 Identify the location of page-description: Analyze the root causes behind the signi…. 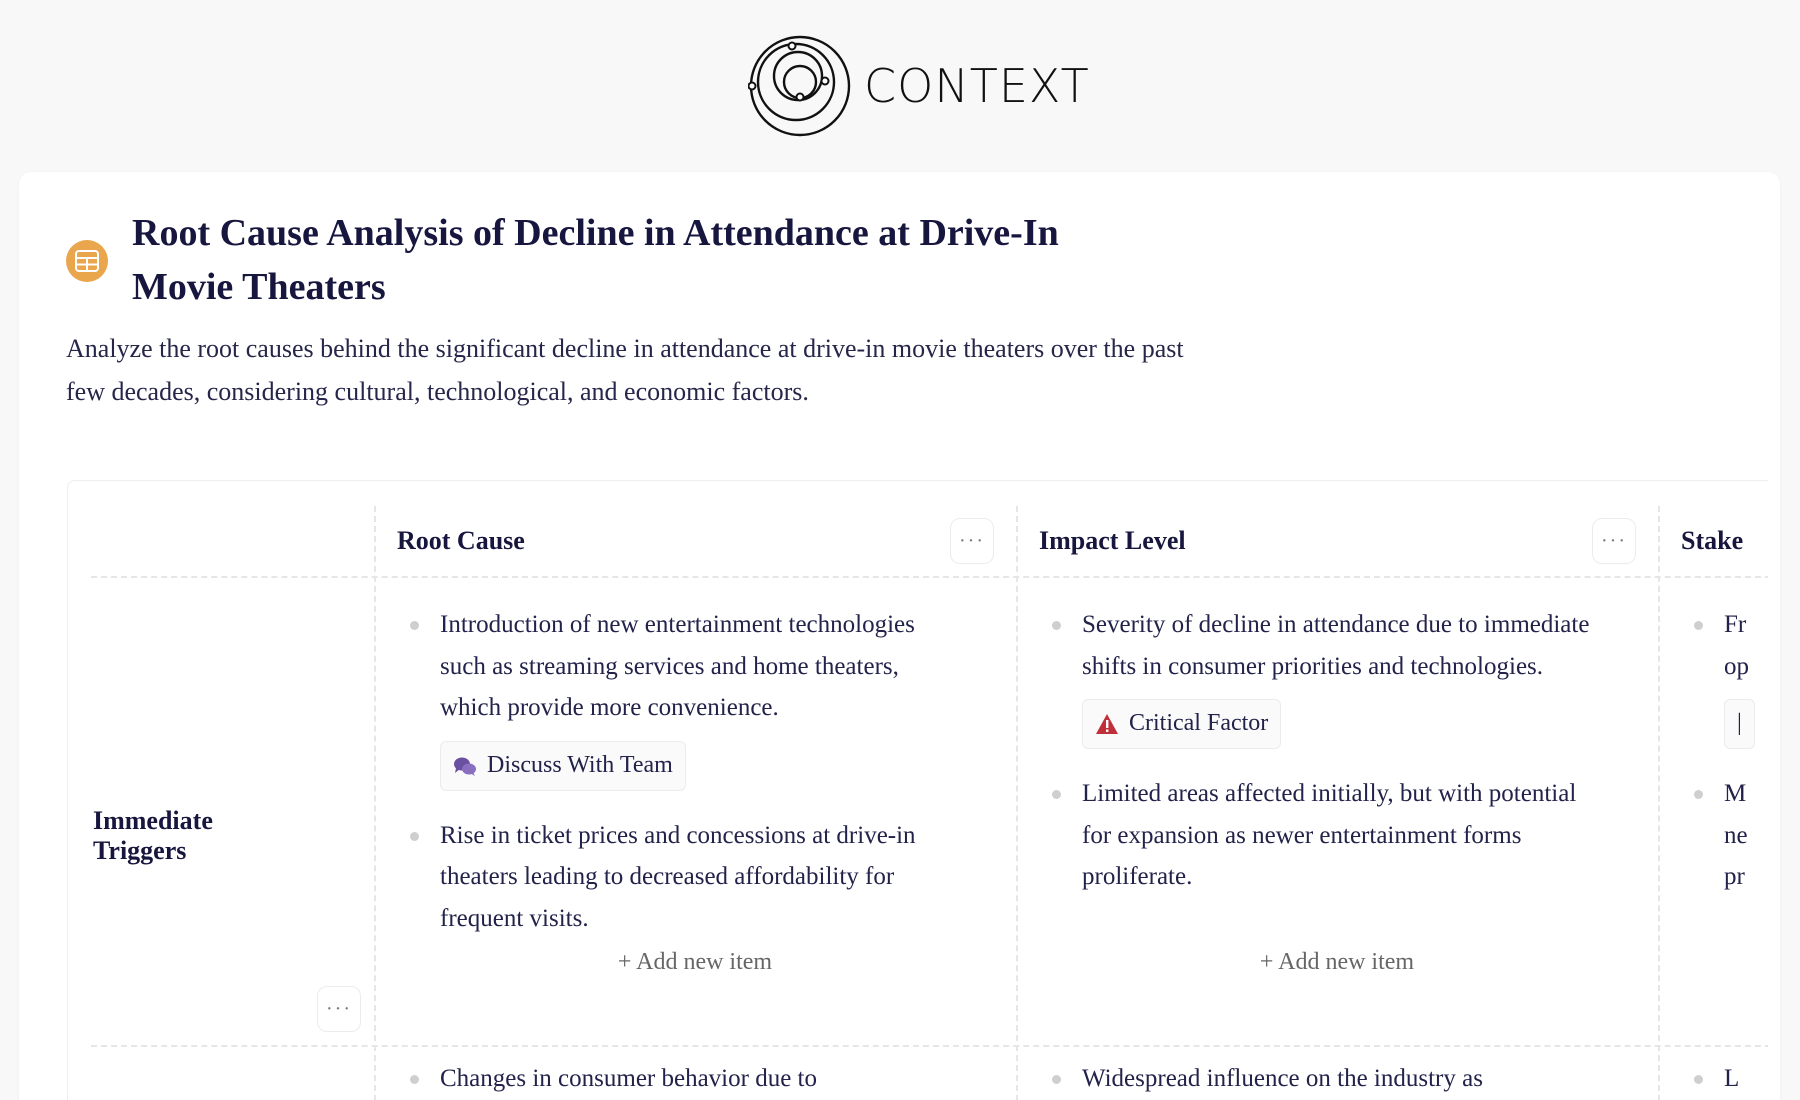
(625, 370).